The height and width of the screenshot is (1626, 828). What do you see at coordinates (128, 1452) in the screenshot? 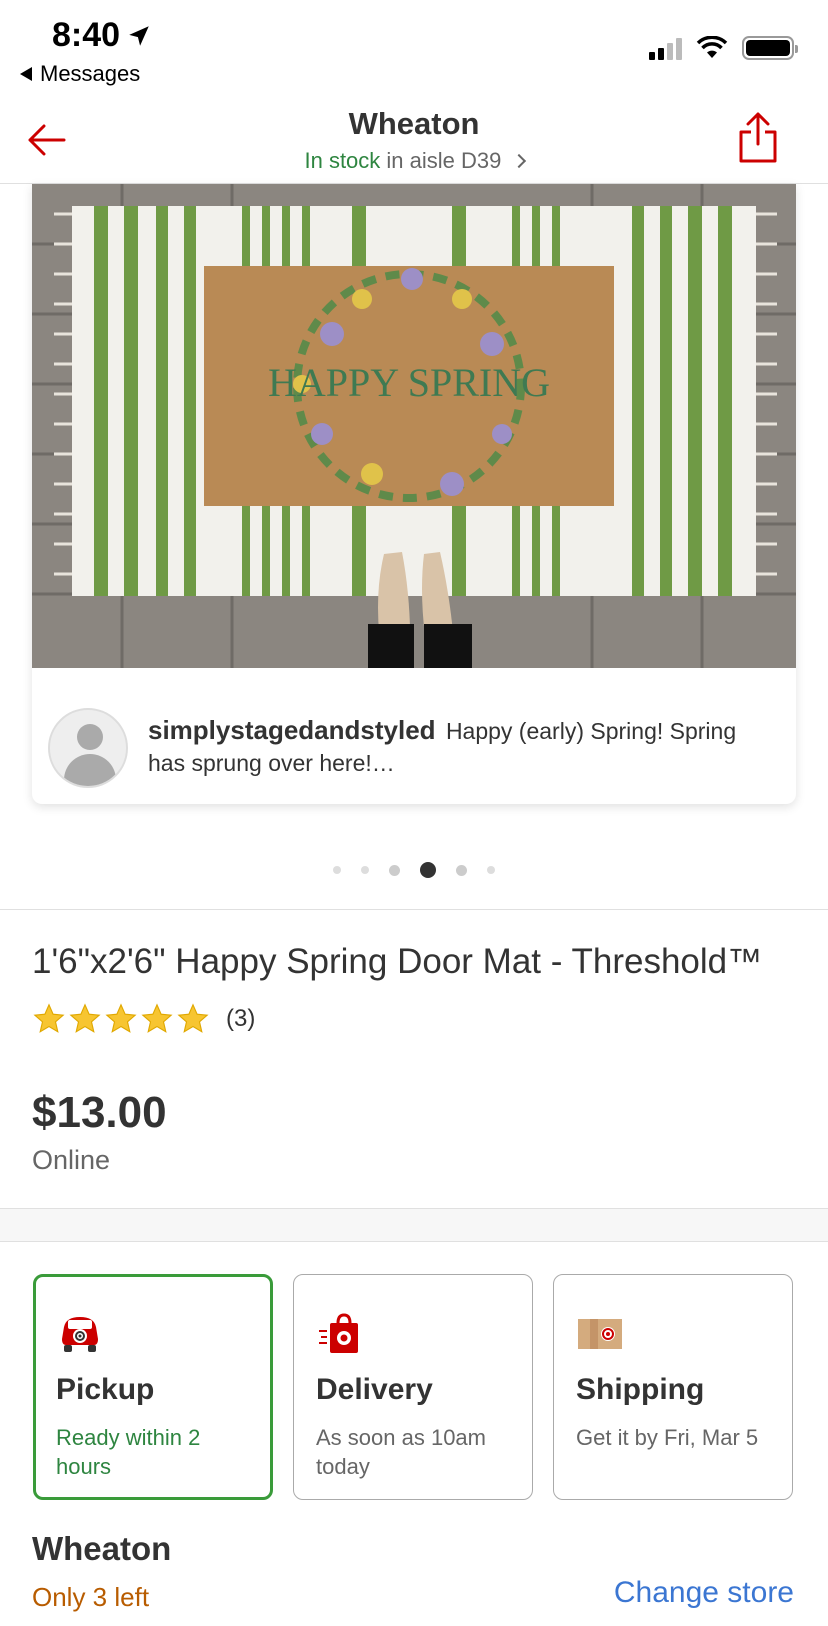
I see `pickup-subtitle: Ready within 2 hours` at bounding box center [128, 1452].